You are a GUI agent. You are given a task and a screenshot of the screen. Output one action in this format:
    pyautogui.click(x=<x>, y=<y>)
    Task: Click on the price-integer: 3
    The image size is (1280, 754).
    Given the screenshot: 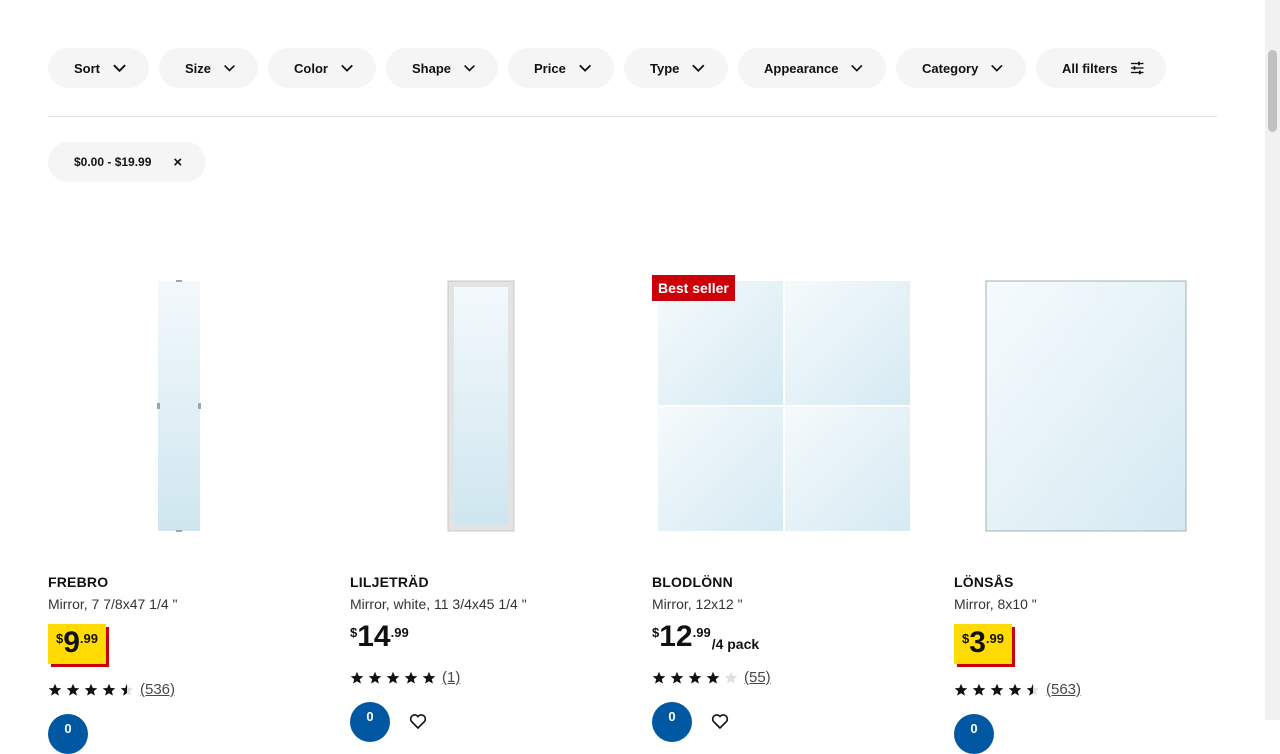 What is the action you would take?
    pyautogui.click(x=977, y=642)
    